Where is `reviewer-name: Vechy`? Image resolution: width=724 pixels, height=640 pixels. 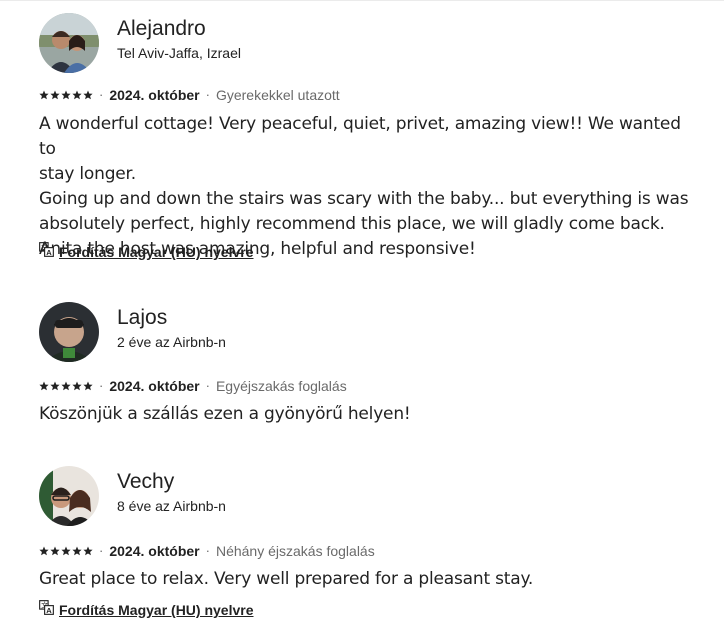 reviewer-name: Vechy is located at coordinates (145, 482).